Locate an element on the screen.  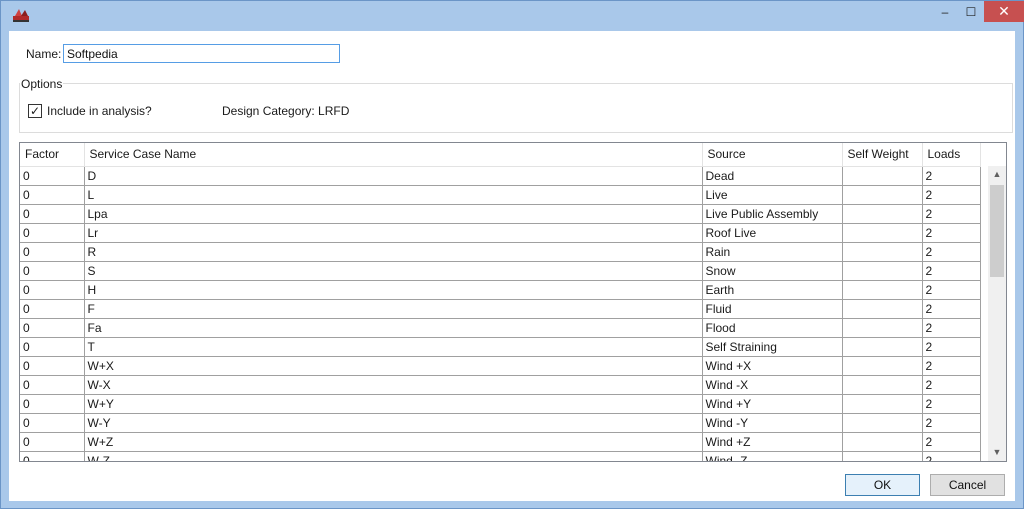
service-case-name-cell: Fa is located at coordinates (393, 328).